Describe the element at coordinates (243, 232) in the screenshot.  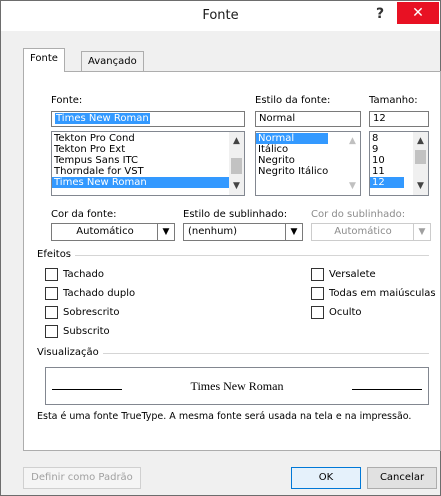
I see `underline-style-select: (nenhum) ▼` at that location.